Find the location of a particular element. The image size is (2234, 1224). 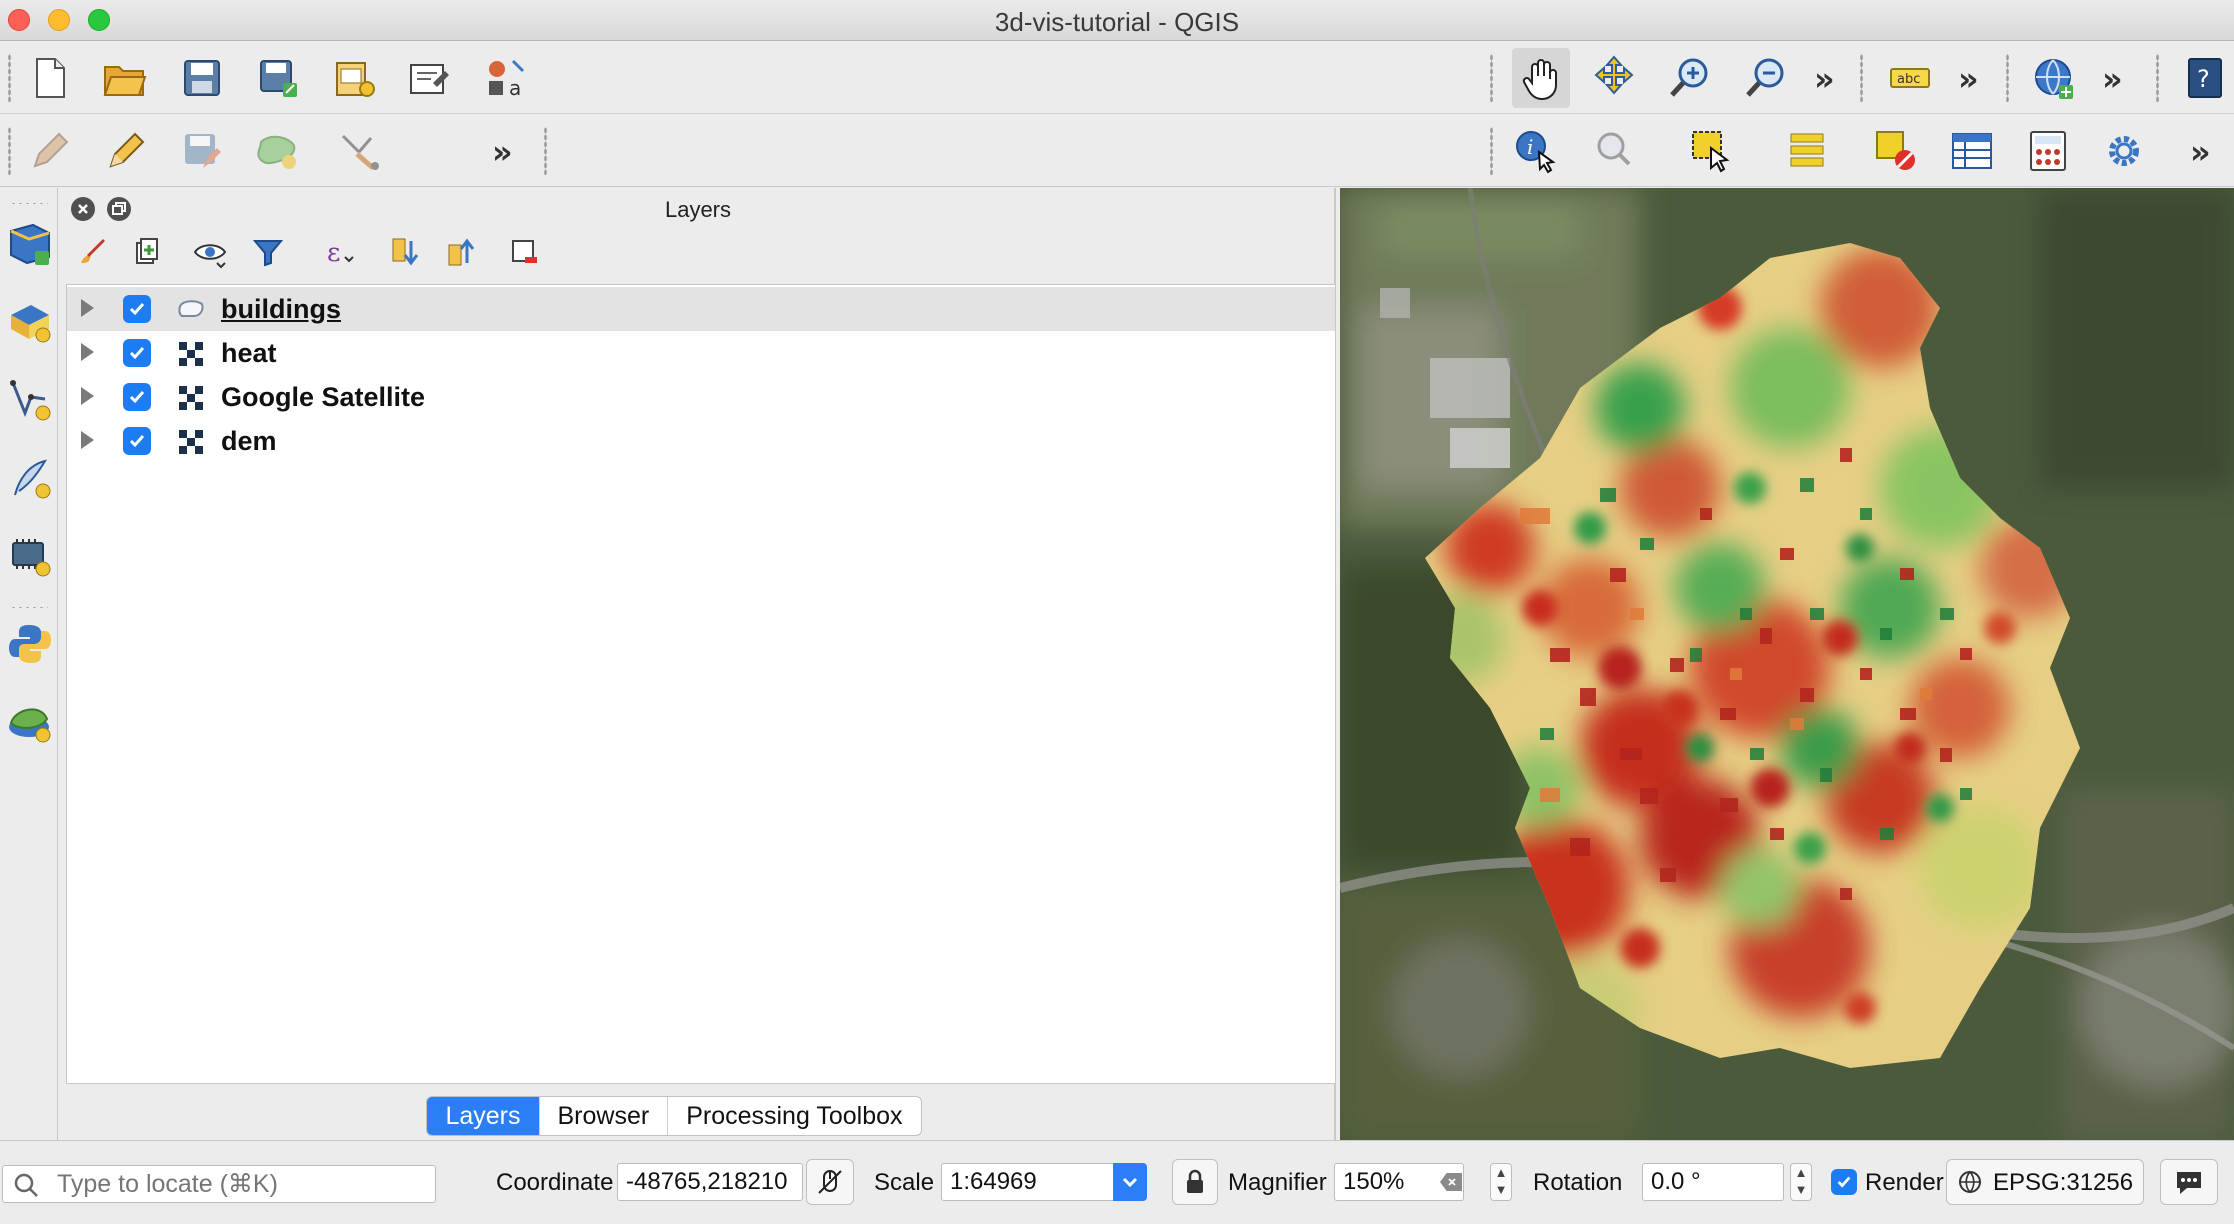

add-delimited-text-layer-icon is located at coordinates (30, 478).